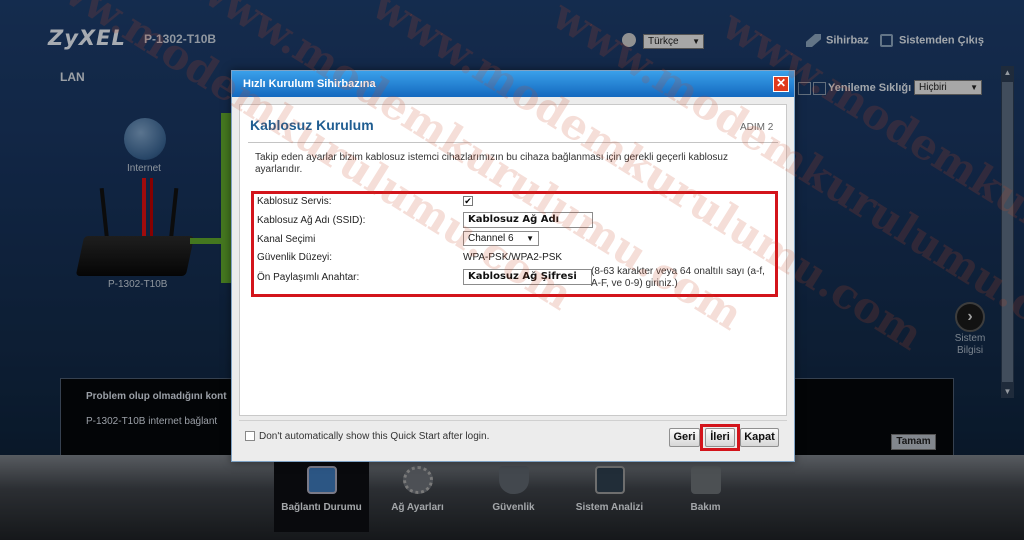 Image resolution: width=1024 pixels, height=540 pixels. Describe the element at coordinates (312, 125) in the screenshot. I see `section-title: Kablosuz Kurulum` at that location.